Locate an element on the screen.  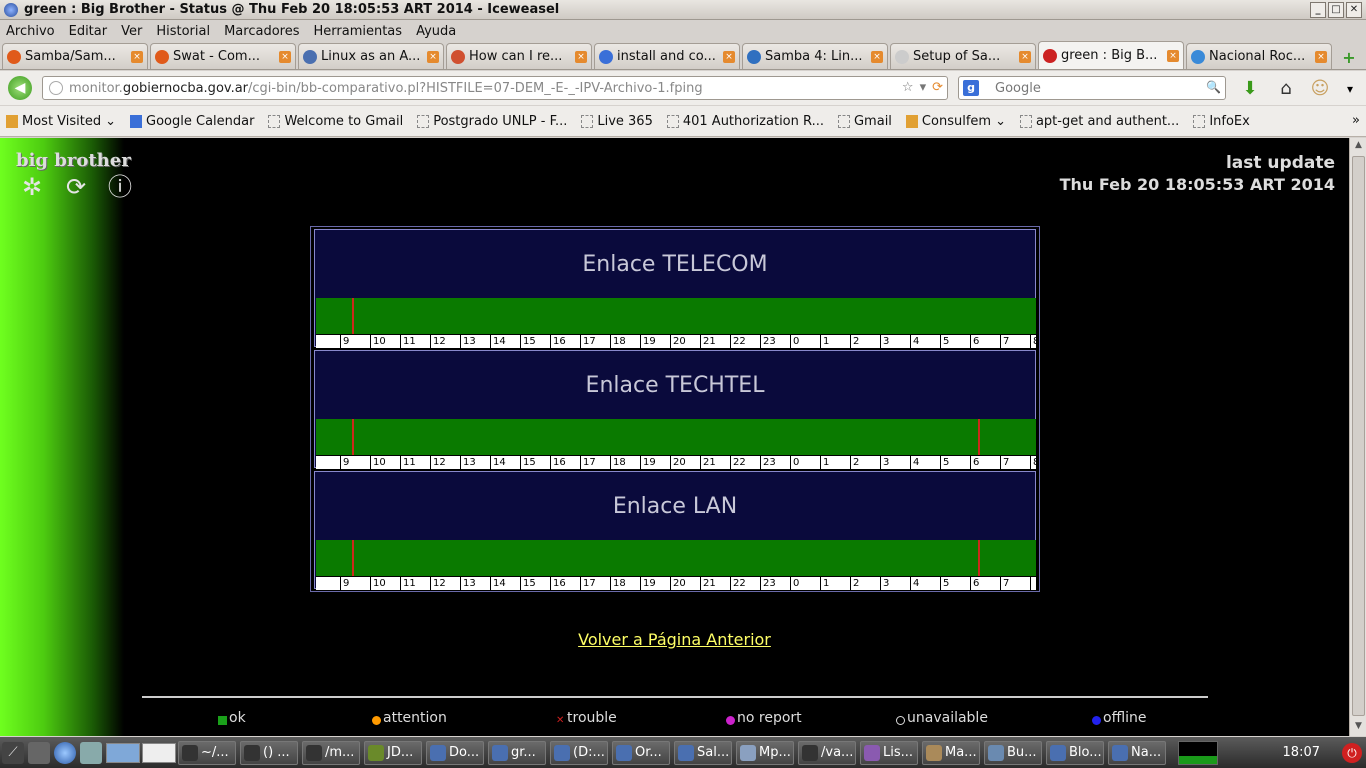
legend-label: trouble is located at coordinates (592, 718).